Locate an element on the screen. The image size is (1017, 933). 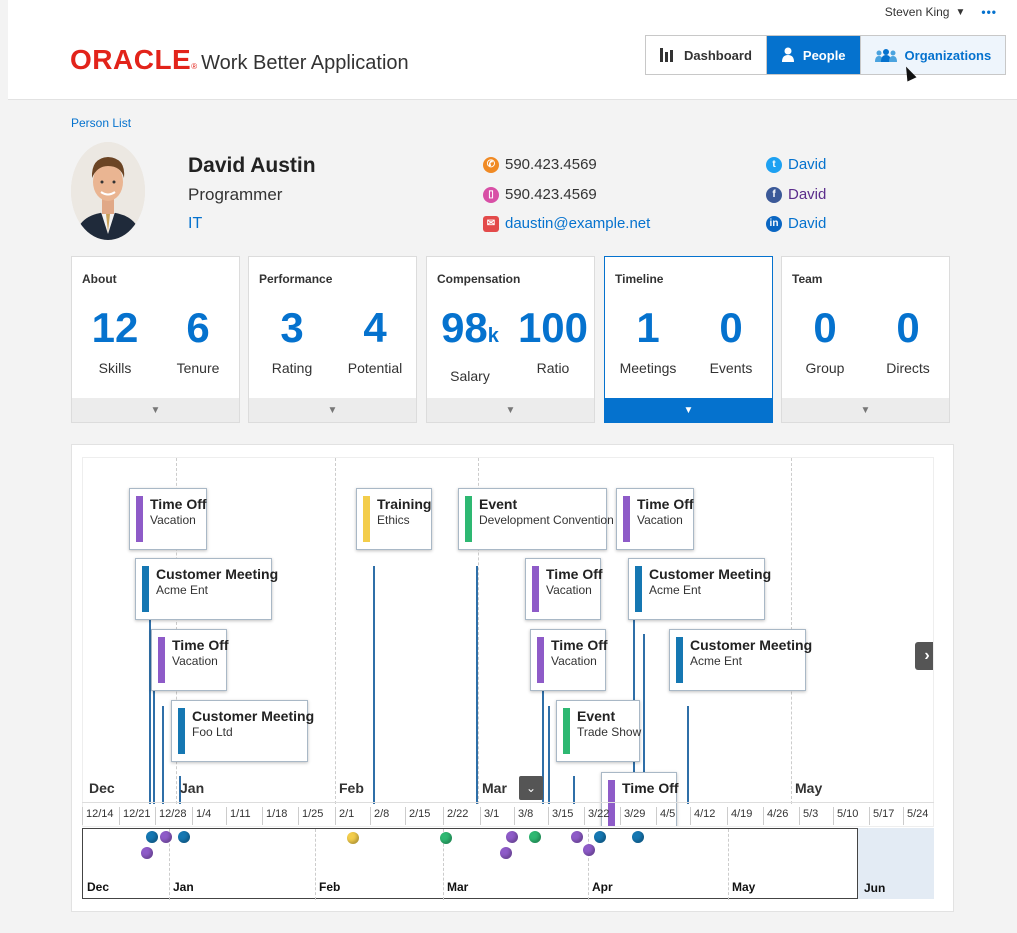
card-performance: Performance 3 Rating 4 Potential ▼ is located at coordinates (332, 339).